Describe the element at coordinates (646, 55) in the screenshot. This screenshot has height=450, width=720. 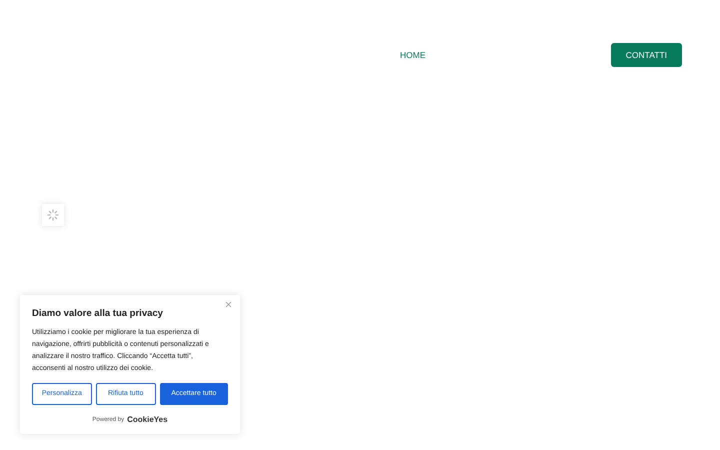
I see `contact-button: CONTATTI` at that location.